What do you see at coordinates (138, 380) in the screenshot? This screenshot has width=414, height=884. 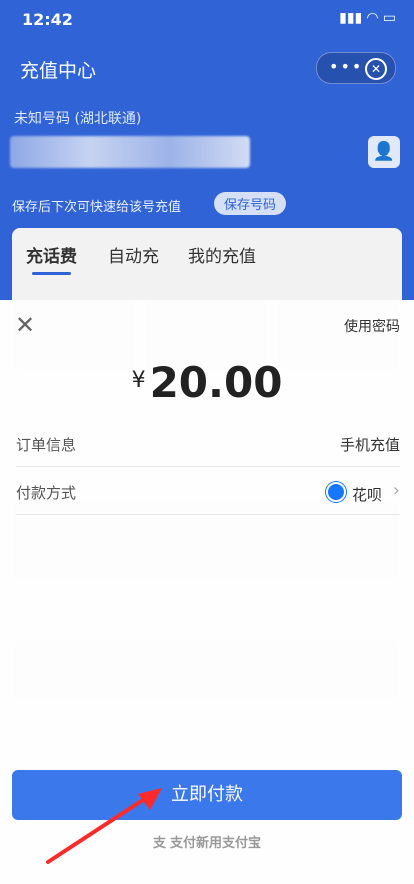 I see `currency-symbol: ¥` at bounding box center [138, 380].